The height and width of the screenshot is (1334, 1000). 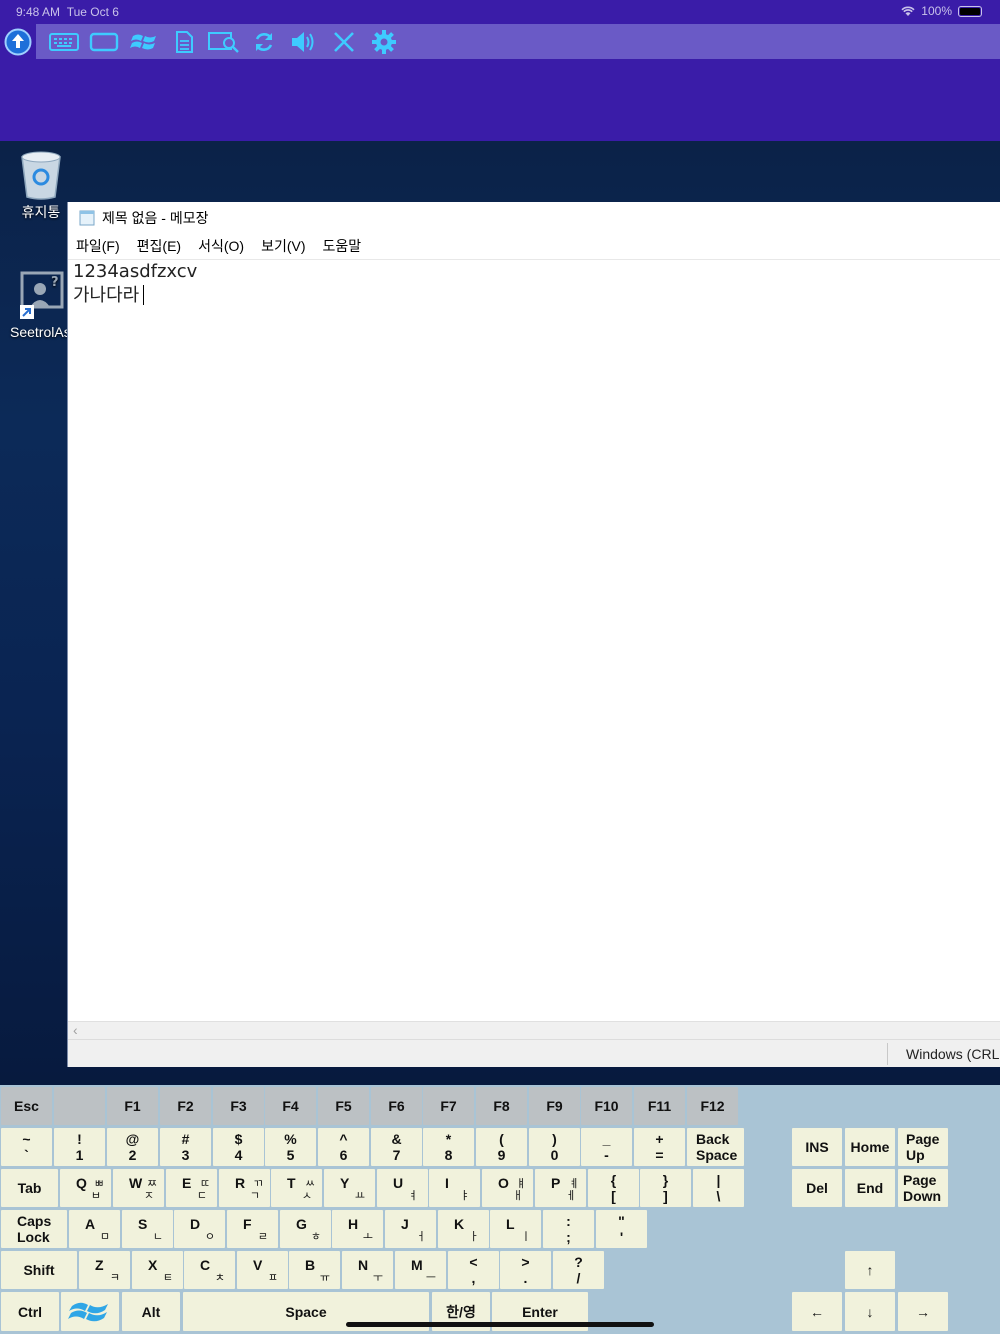 I want to click on key-backtick: ~ `, so click(x=26, y=1147).